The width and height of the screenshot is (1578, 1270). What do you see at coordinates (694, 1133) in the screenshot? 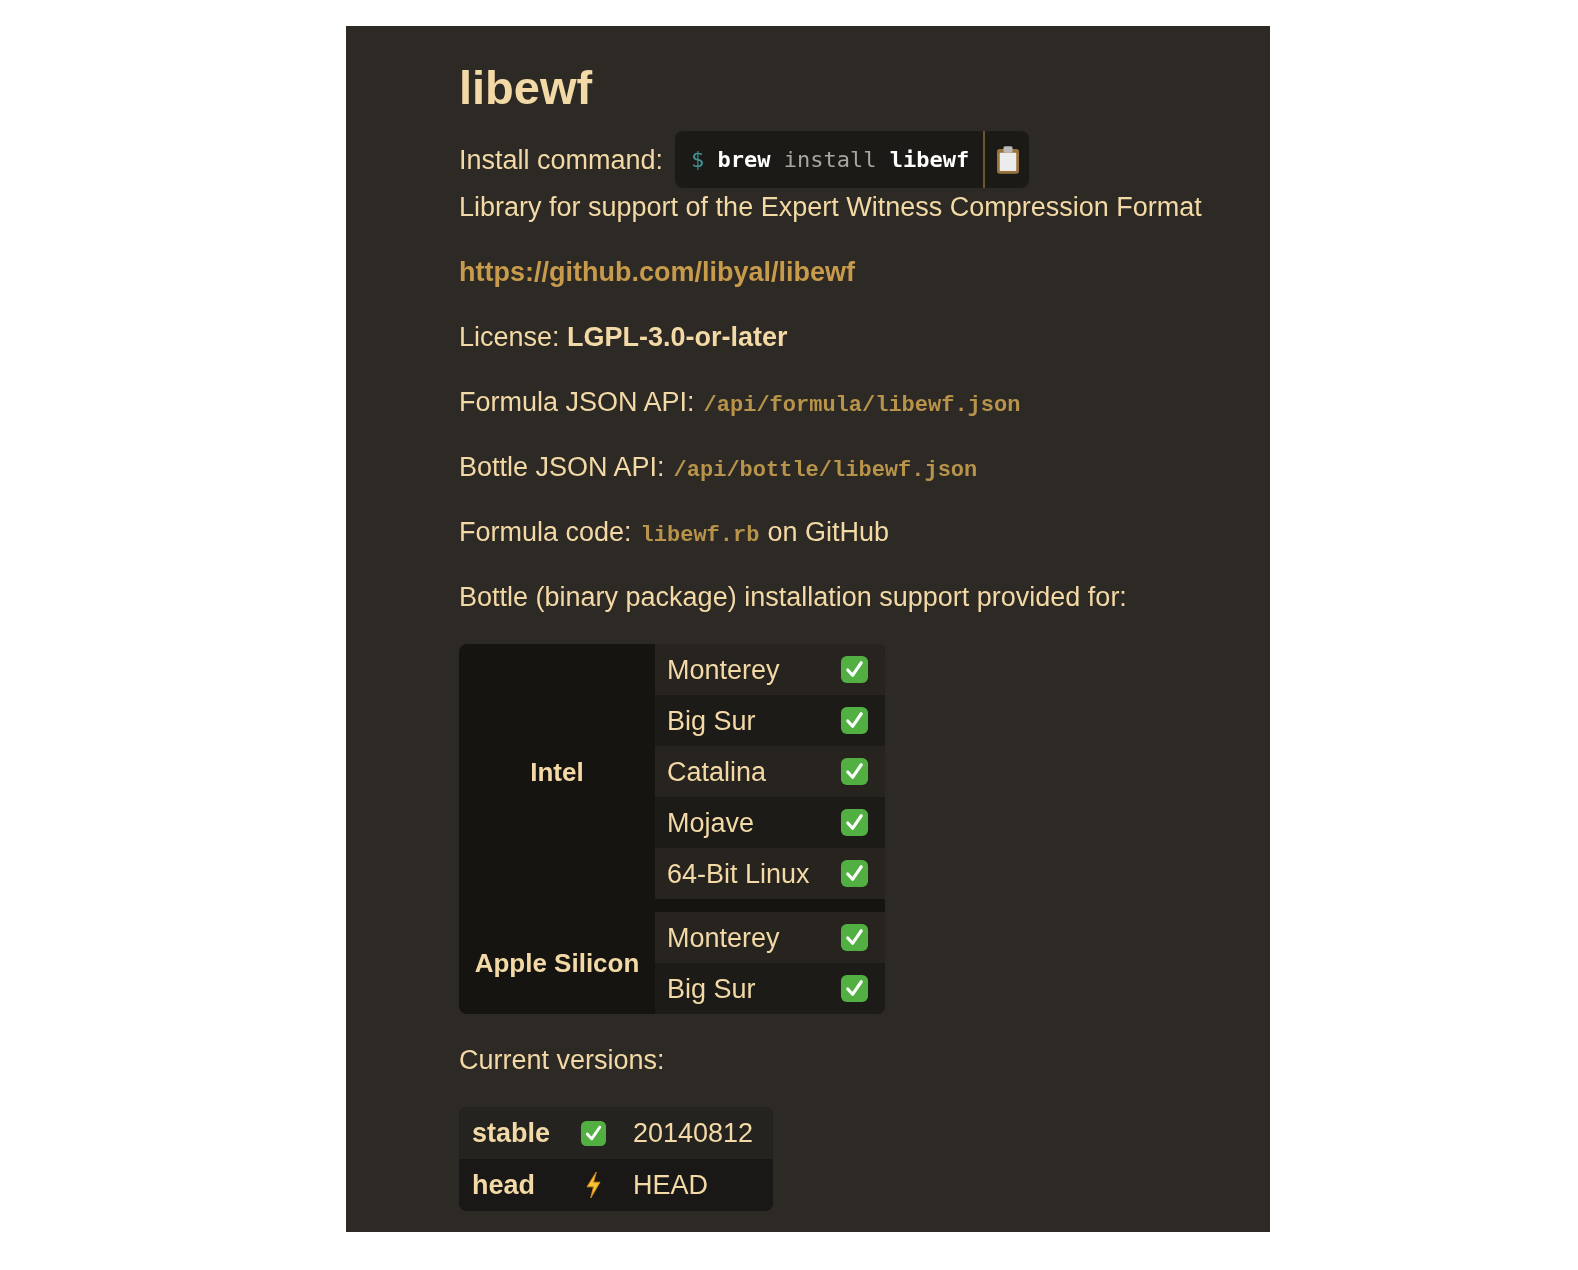
I see `version-value: 20140812` at bounding box center [694, 1133].